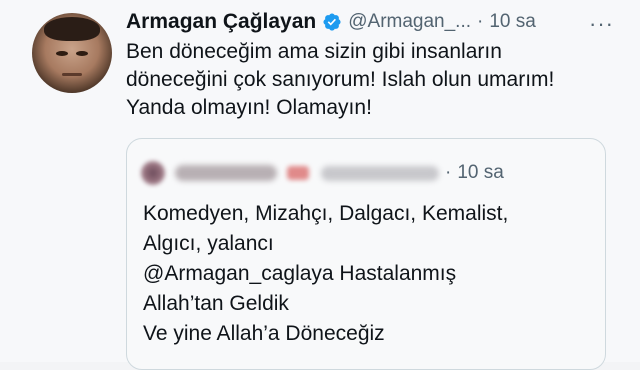 The width and height of the screenshot is (640, 370). Describe the element at coordinates (72, 29) in the screenshot. I see `avatar-hair` at that location.